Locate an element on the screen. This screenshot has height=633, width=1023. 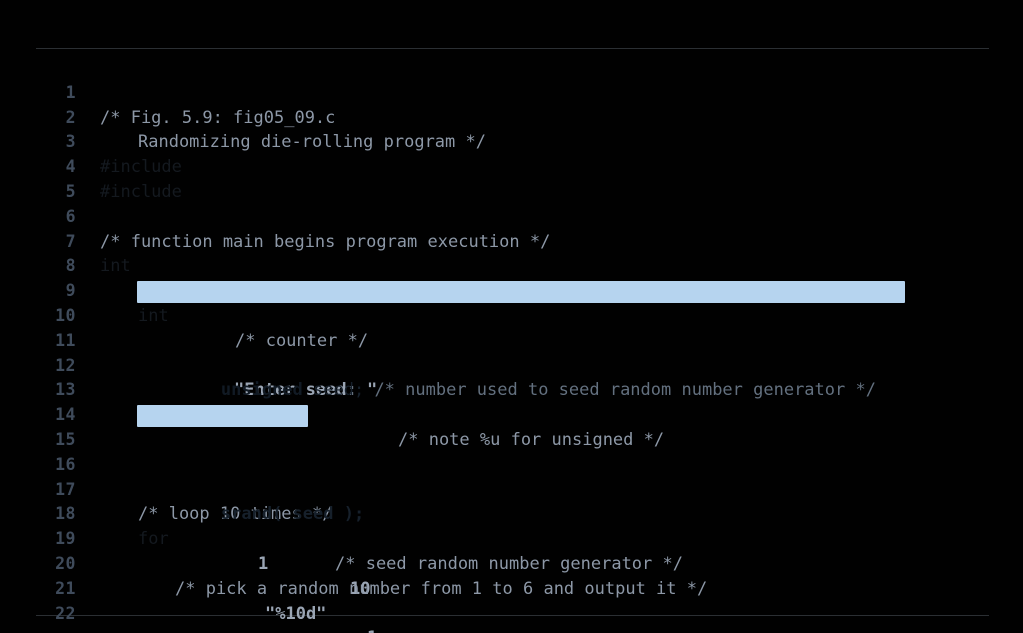
highlight-band is located at coordinates (521, 291).